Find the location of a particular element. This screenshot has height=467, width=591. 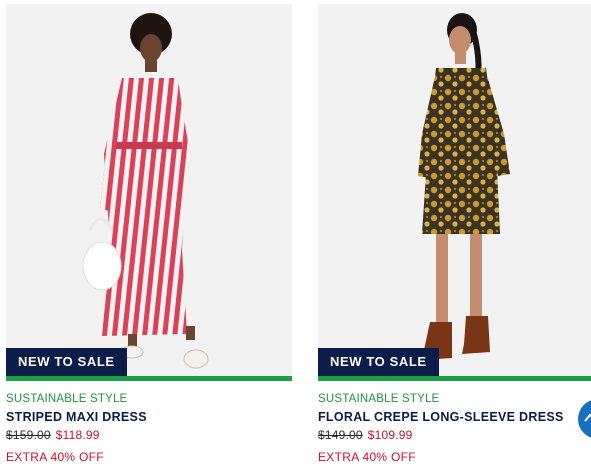

sale-price: $118.99 is located at coordinates (77, 435).